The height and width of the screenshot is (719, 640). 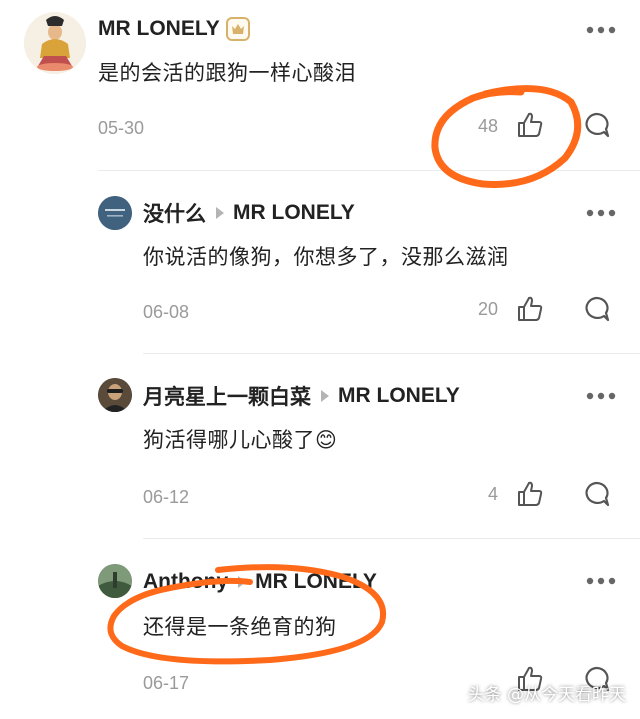 I want to click on comment-date: 06-17, so click(x=166, y=683).